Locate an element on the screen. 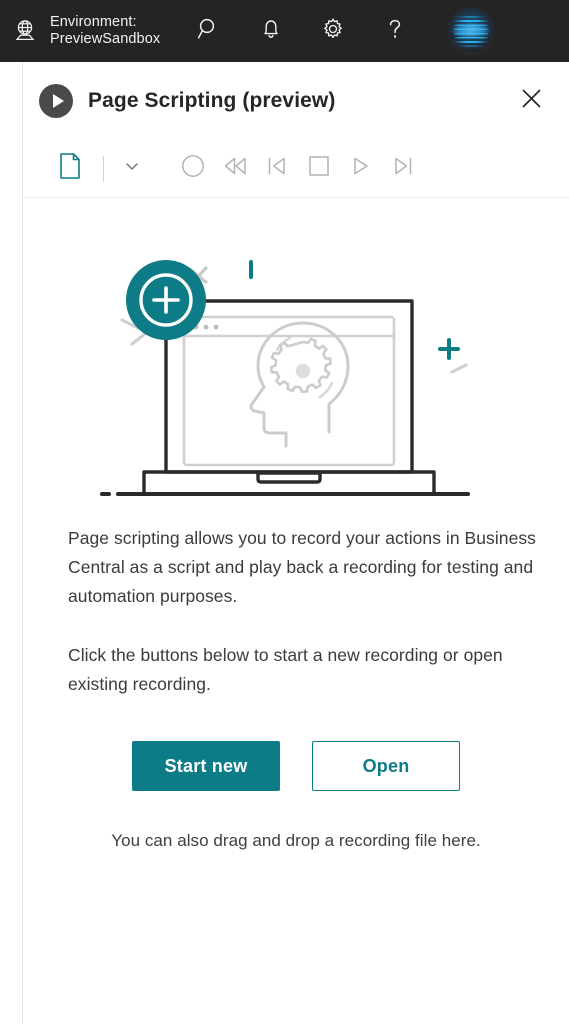 Image resolution: width=569 pixels, height=1024 pixels. step-forward-button is located at coordinates (403, 169).